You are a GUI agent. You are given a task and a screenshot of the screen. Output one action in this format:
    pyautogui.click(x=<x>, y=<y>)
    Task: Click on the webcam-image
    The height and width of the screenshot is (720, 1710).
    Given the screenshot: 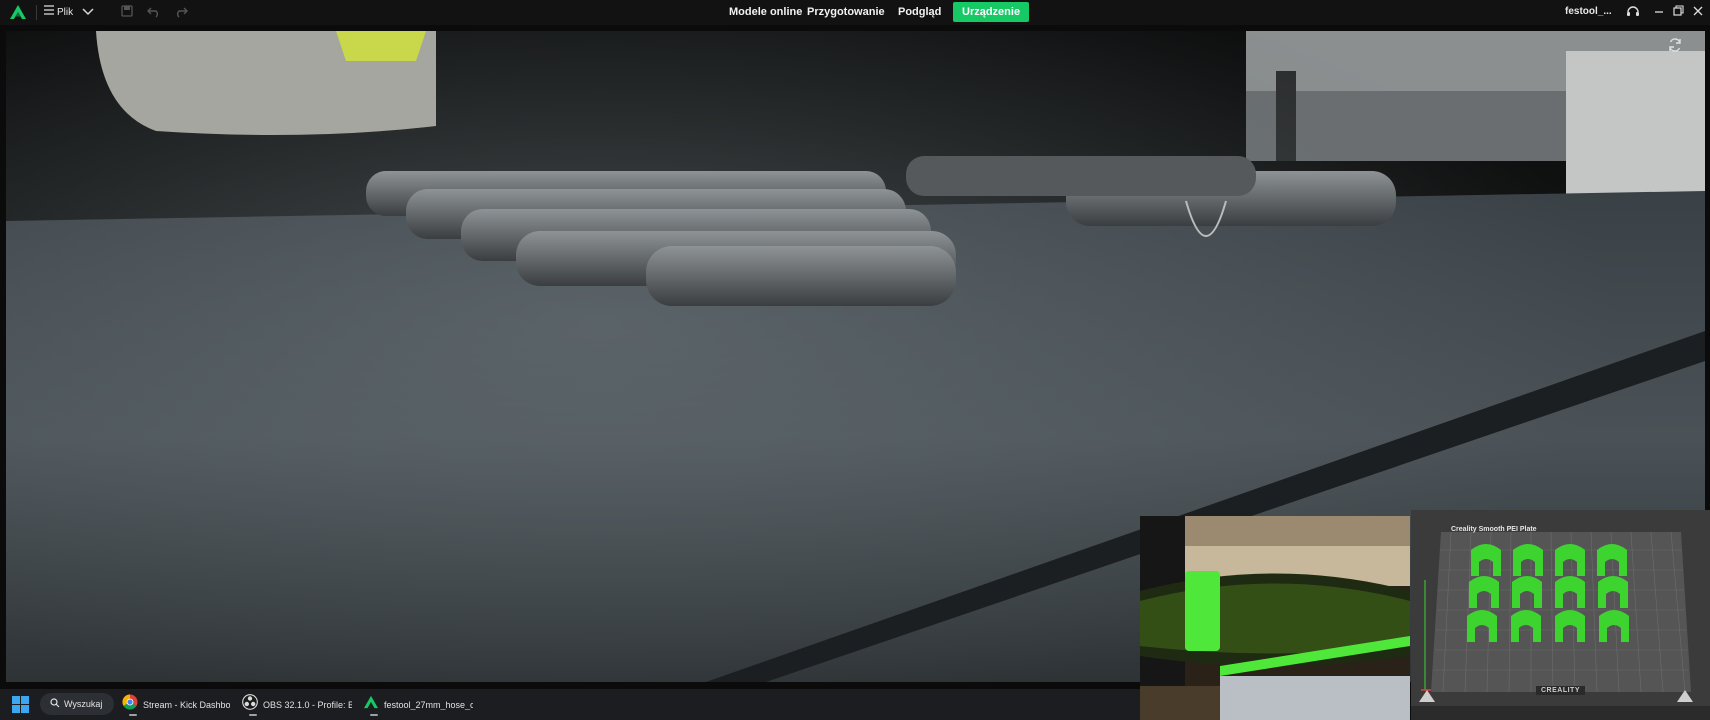 What is the action you would take?
    pyautogui.click(x=1275, y=618)
    